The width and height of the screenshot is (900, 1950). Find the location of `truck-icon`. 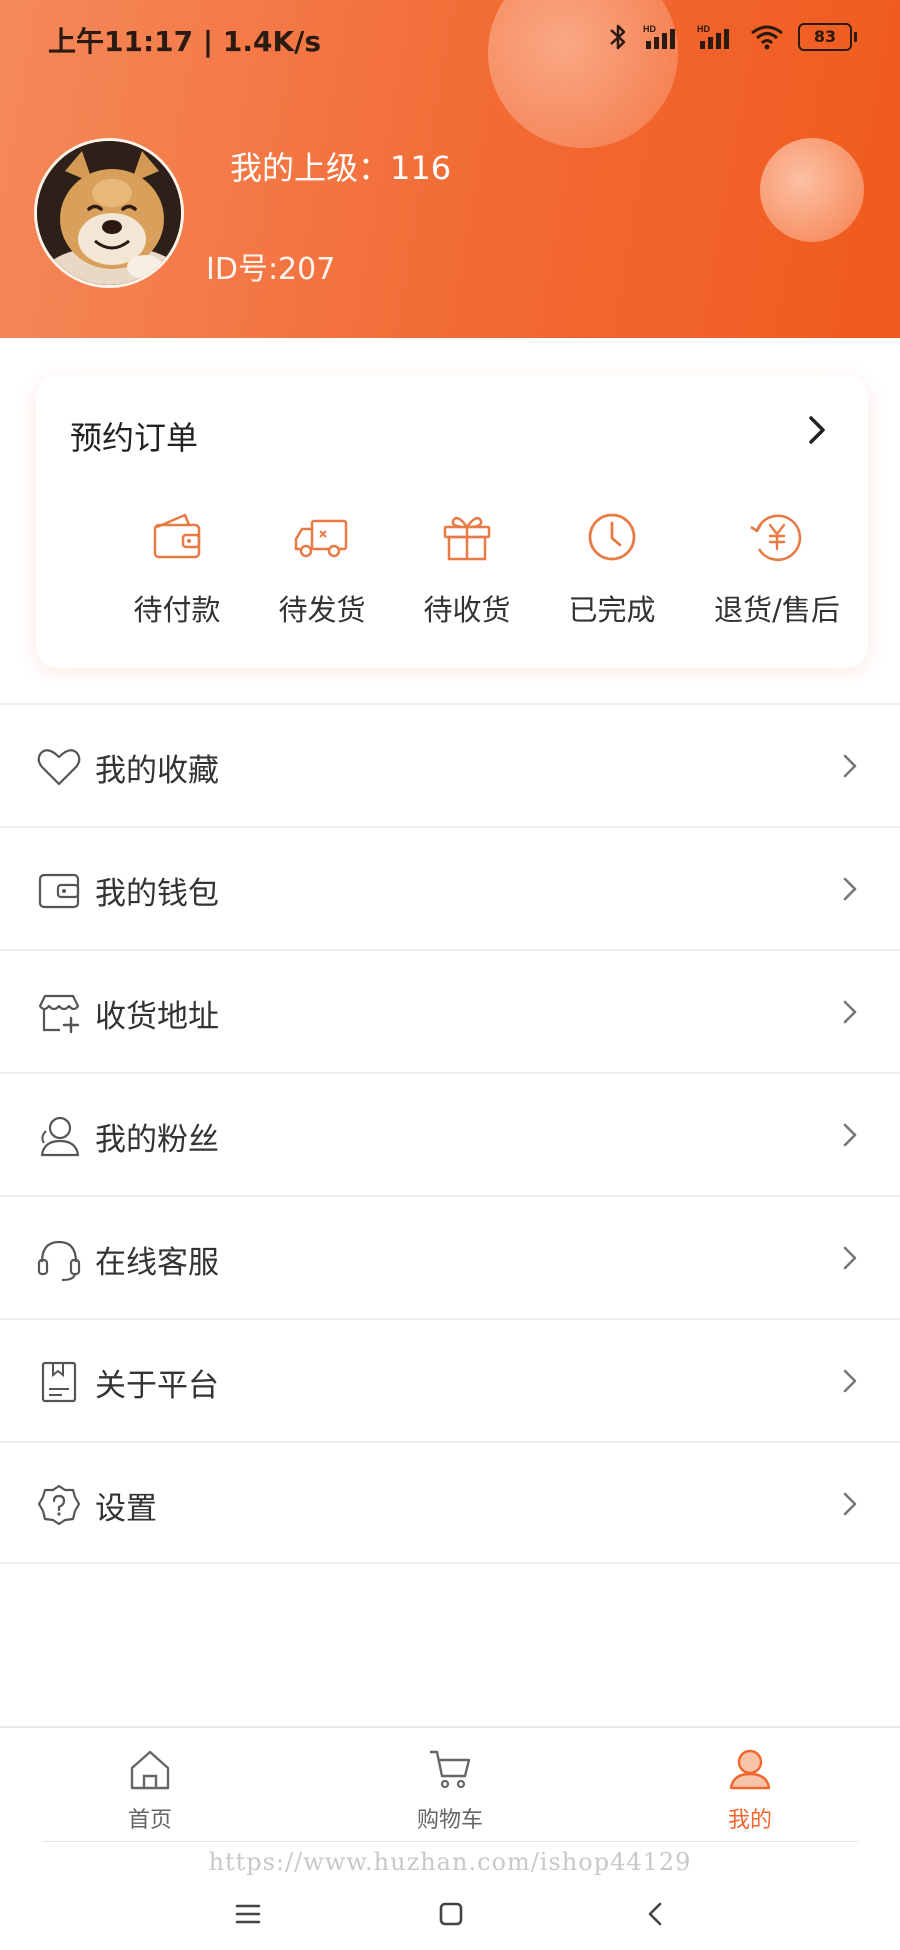

truck-icon is located at coordinates (321, 538).